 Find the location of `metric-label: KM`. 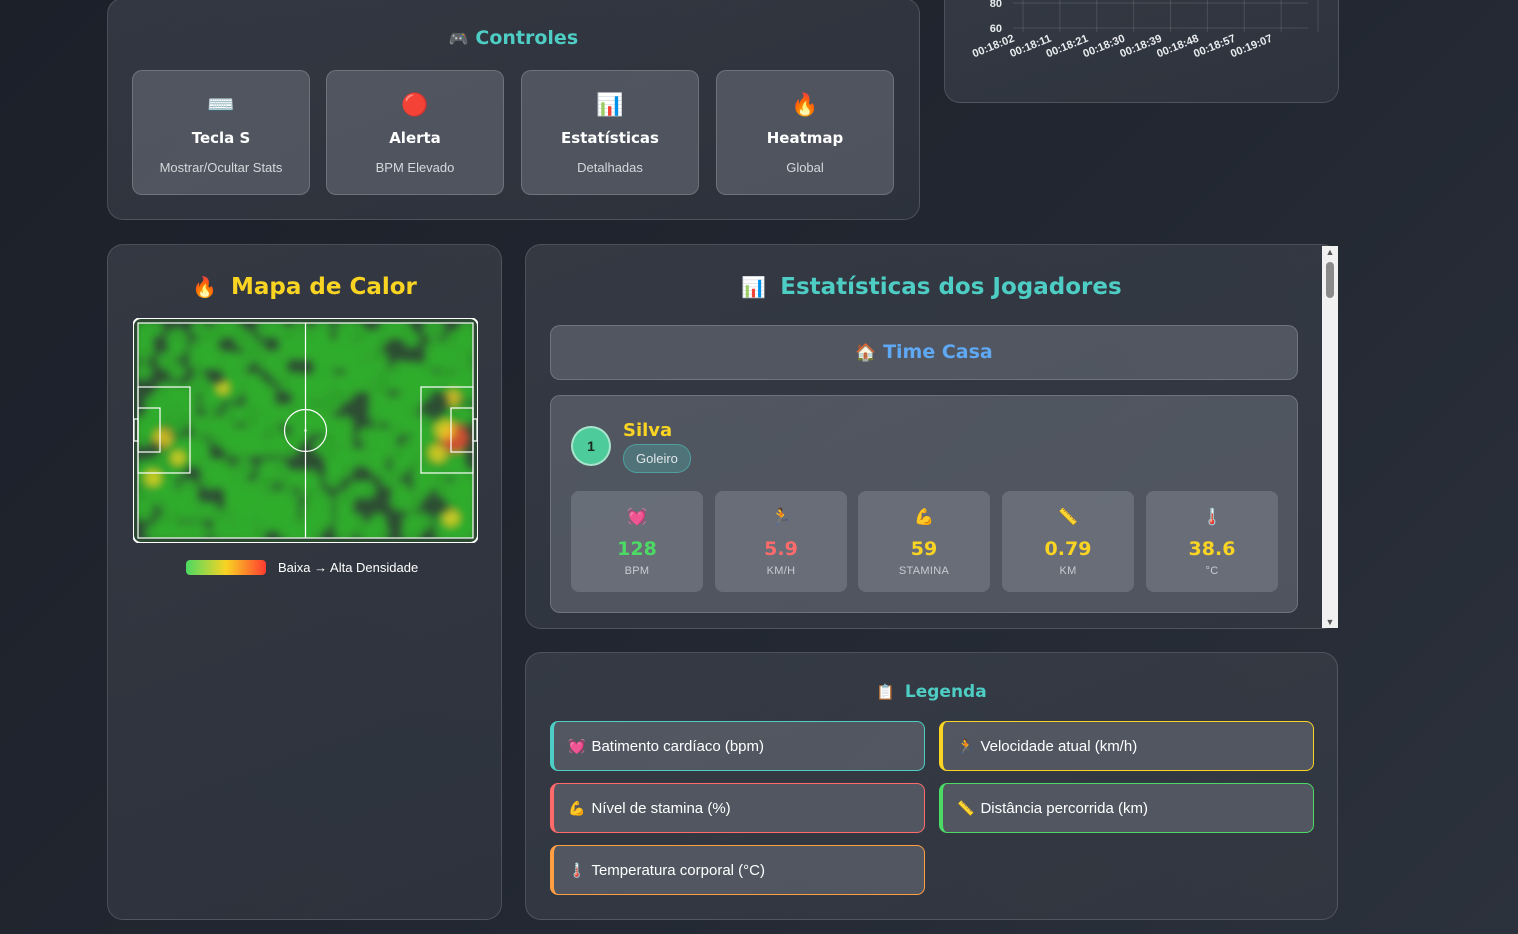

metric-label: KM is located at coordinates (1068, 571).